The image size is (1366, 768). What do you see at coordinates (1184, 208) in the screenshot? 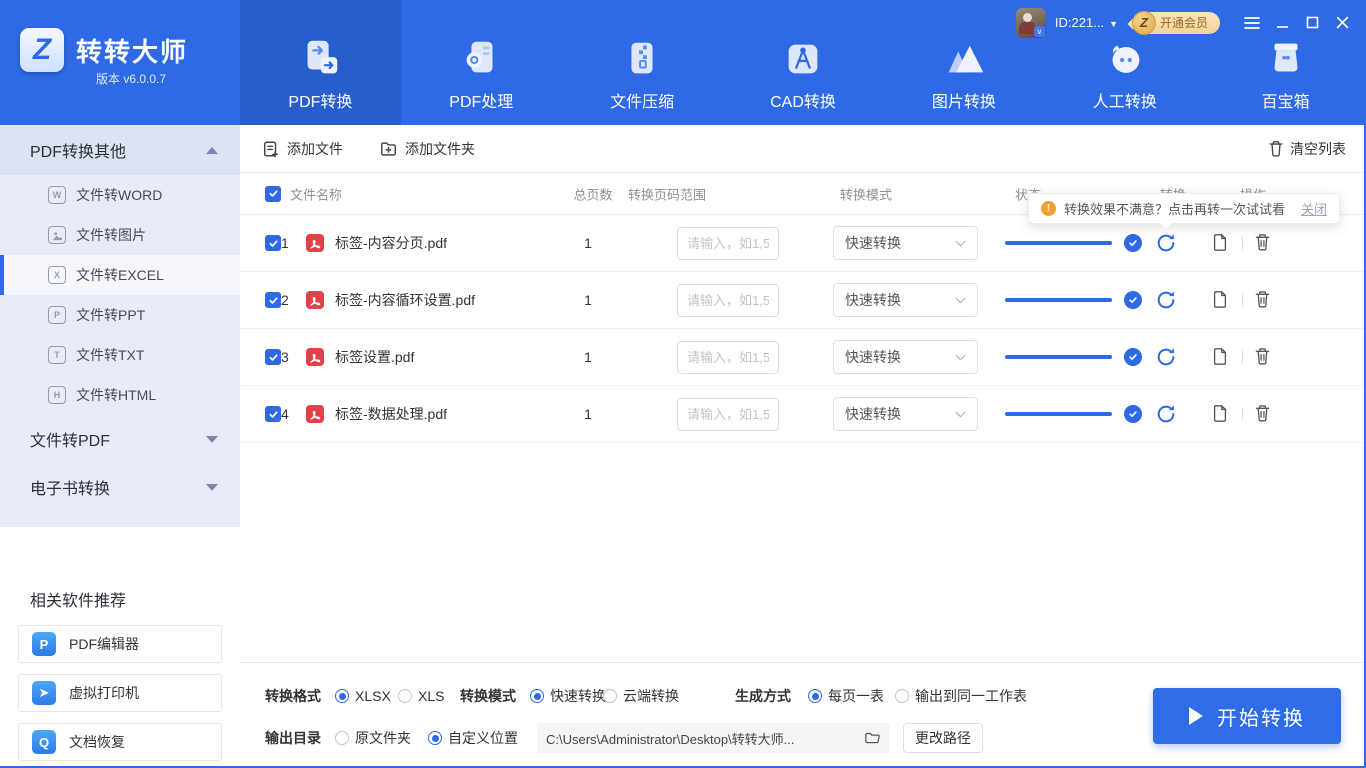
I see `retry-tooltip: ! 转换效果不满意？点击再转一次试试看 关闭` at bounding box center [1184, 208].